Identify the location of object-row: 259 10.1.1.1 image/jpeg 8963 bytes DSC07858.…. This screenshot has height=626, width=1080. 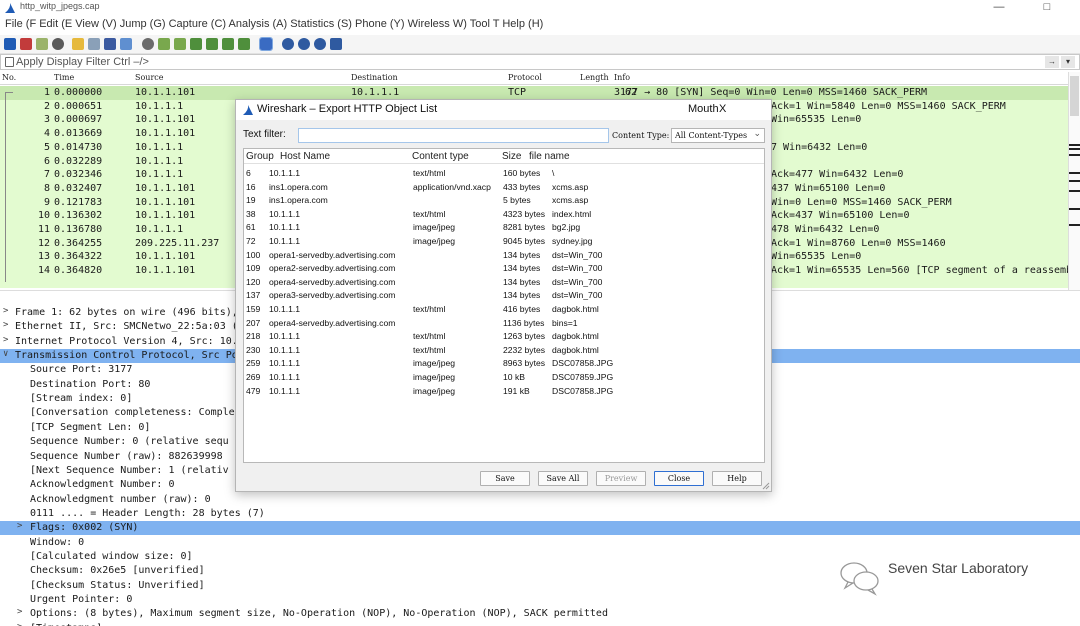
(504, 363).